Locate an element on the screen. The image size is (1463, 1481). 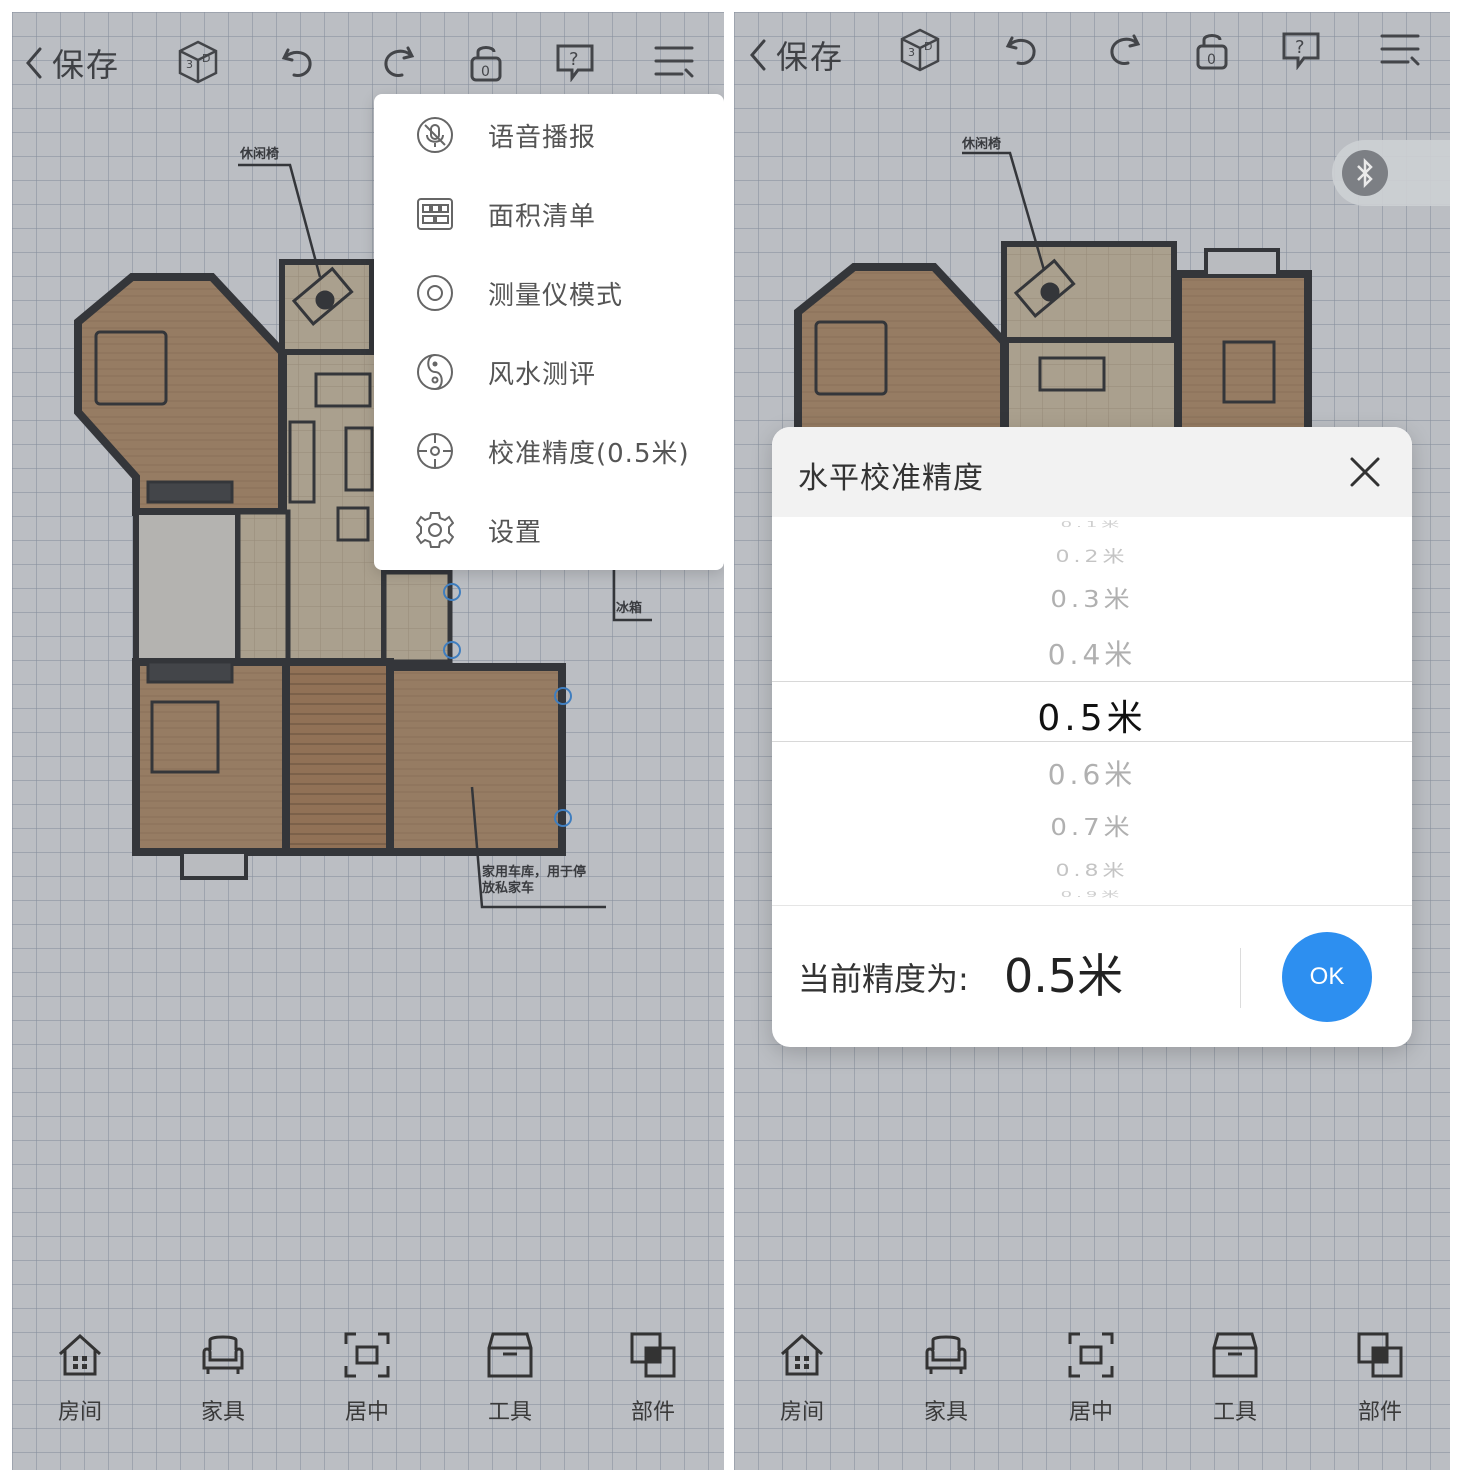
calibrate-icon is located at coordinates (435, 451).